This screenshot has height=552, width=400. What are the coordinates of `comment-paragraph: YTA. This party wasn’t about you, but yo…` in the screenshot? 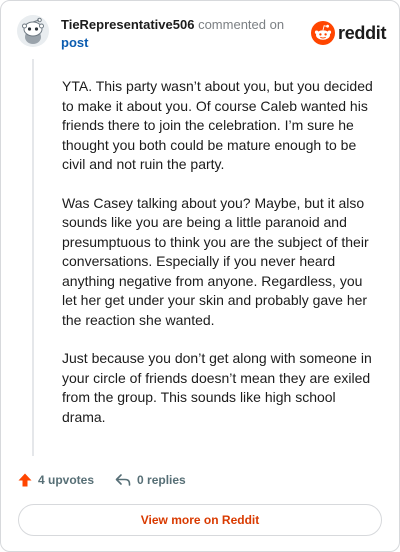 It's located at (217, 125).